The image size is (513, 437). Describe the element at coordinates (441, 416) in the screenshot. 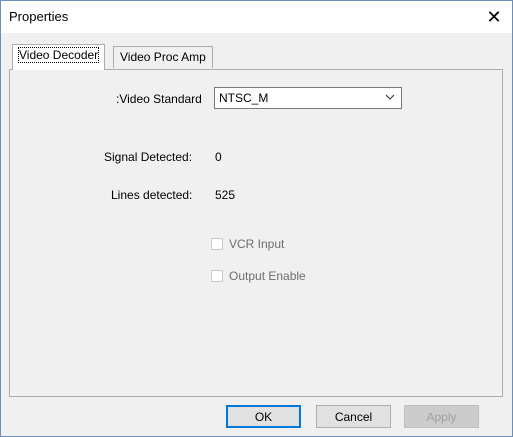

I see `apply-button: Apply` at that location.